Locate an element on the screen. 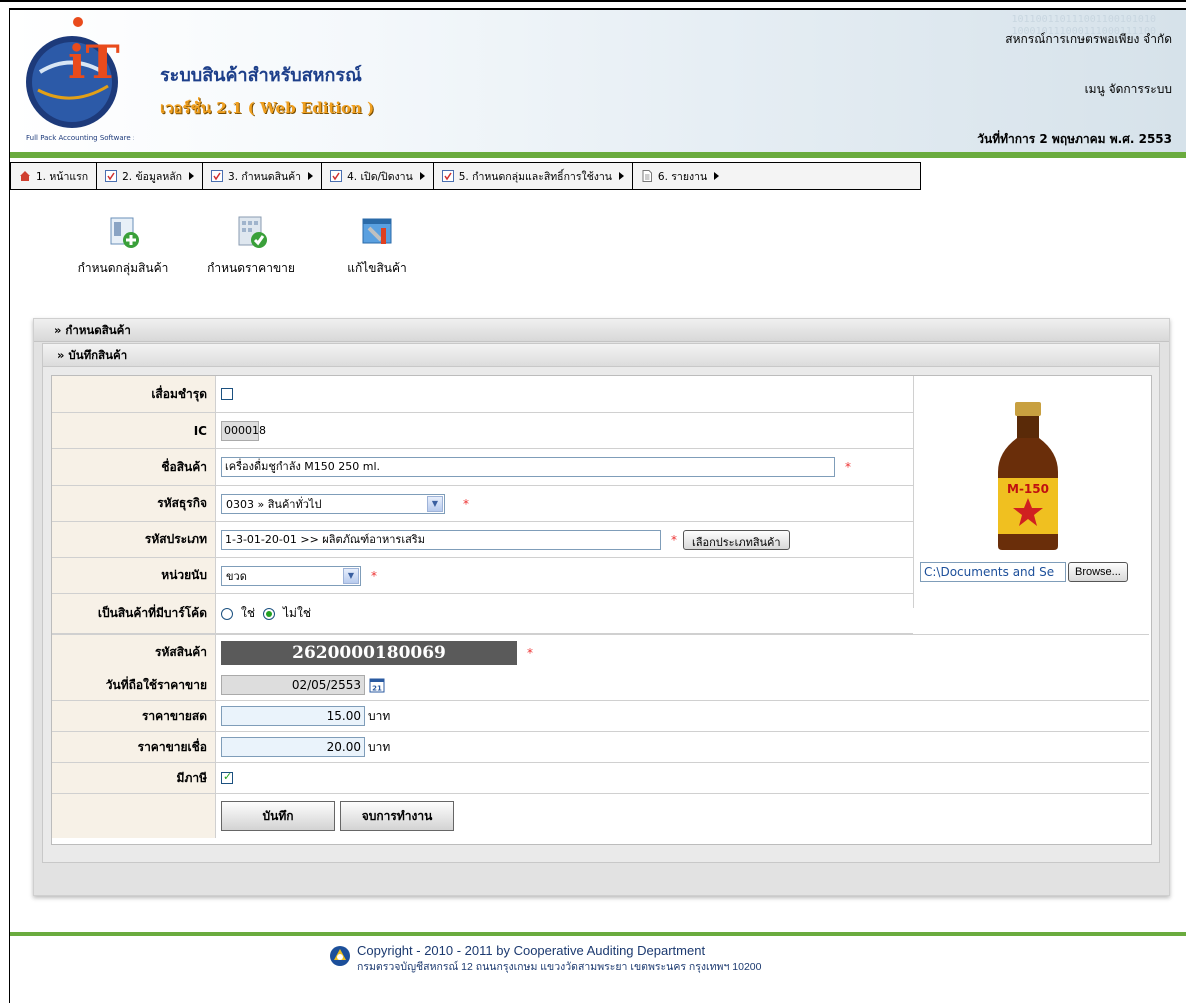 The image size is (1186, 1003). barcode-question-label: เป็นสินค้าที่มีบาร์โค้ด is located at coordinates (134, 613).